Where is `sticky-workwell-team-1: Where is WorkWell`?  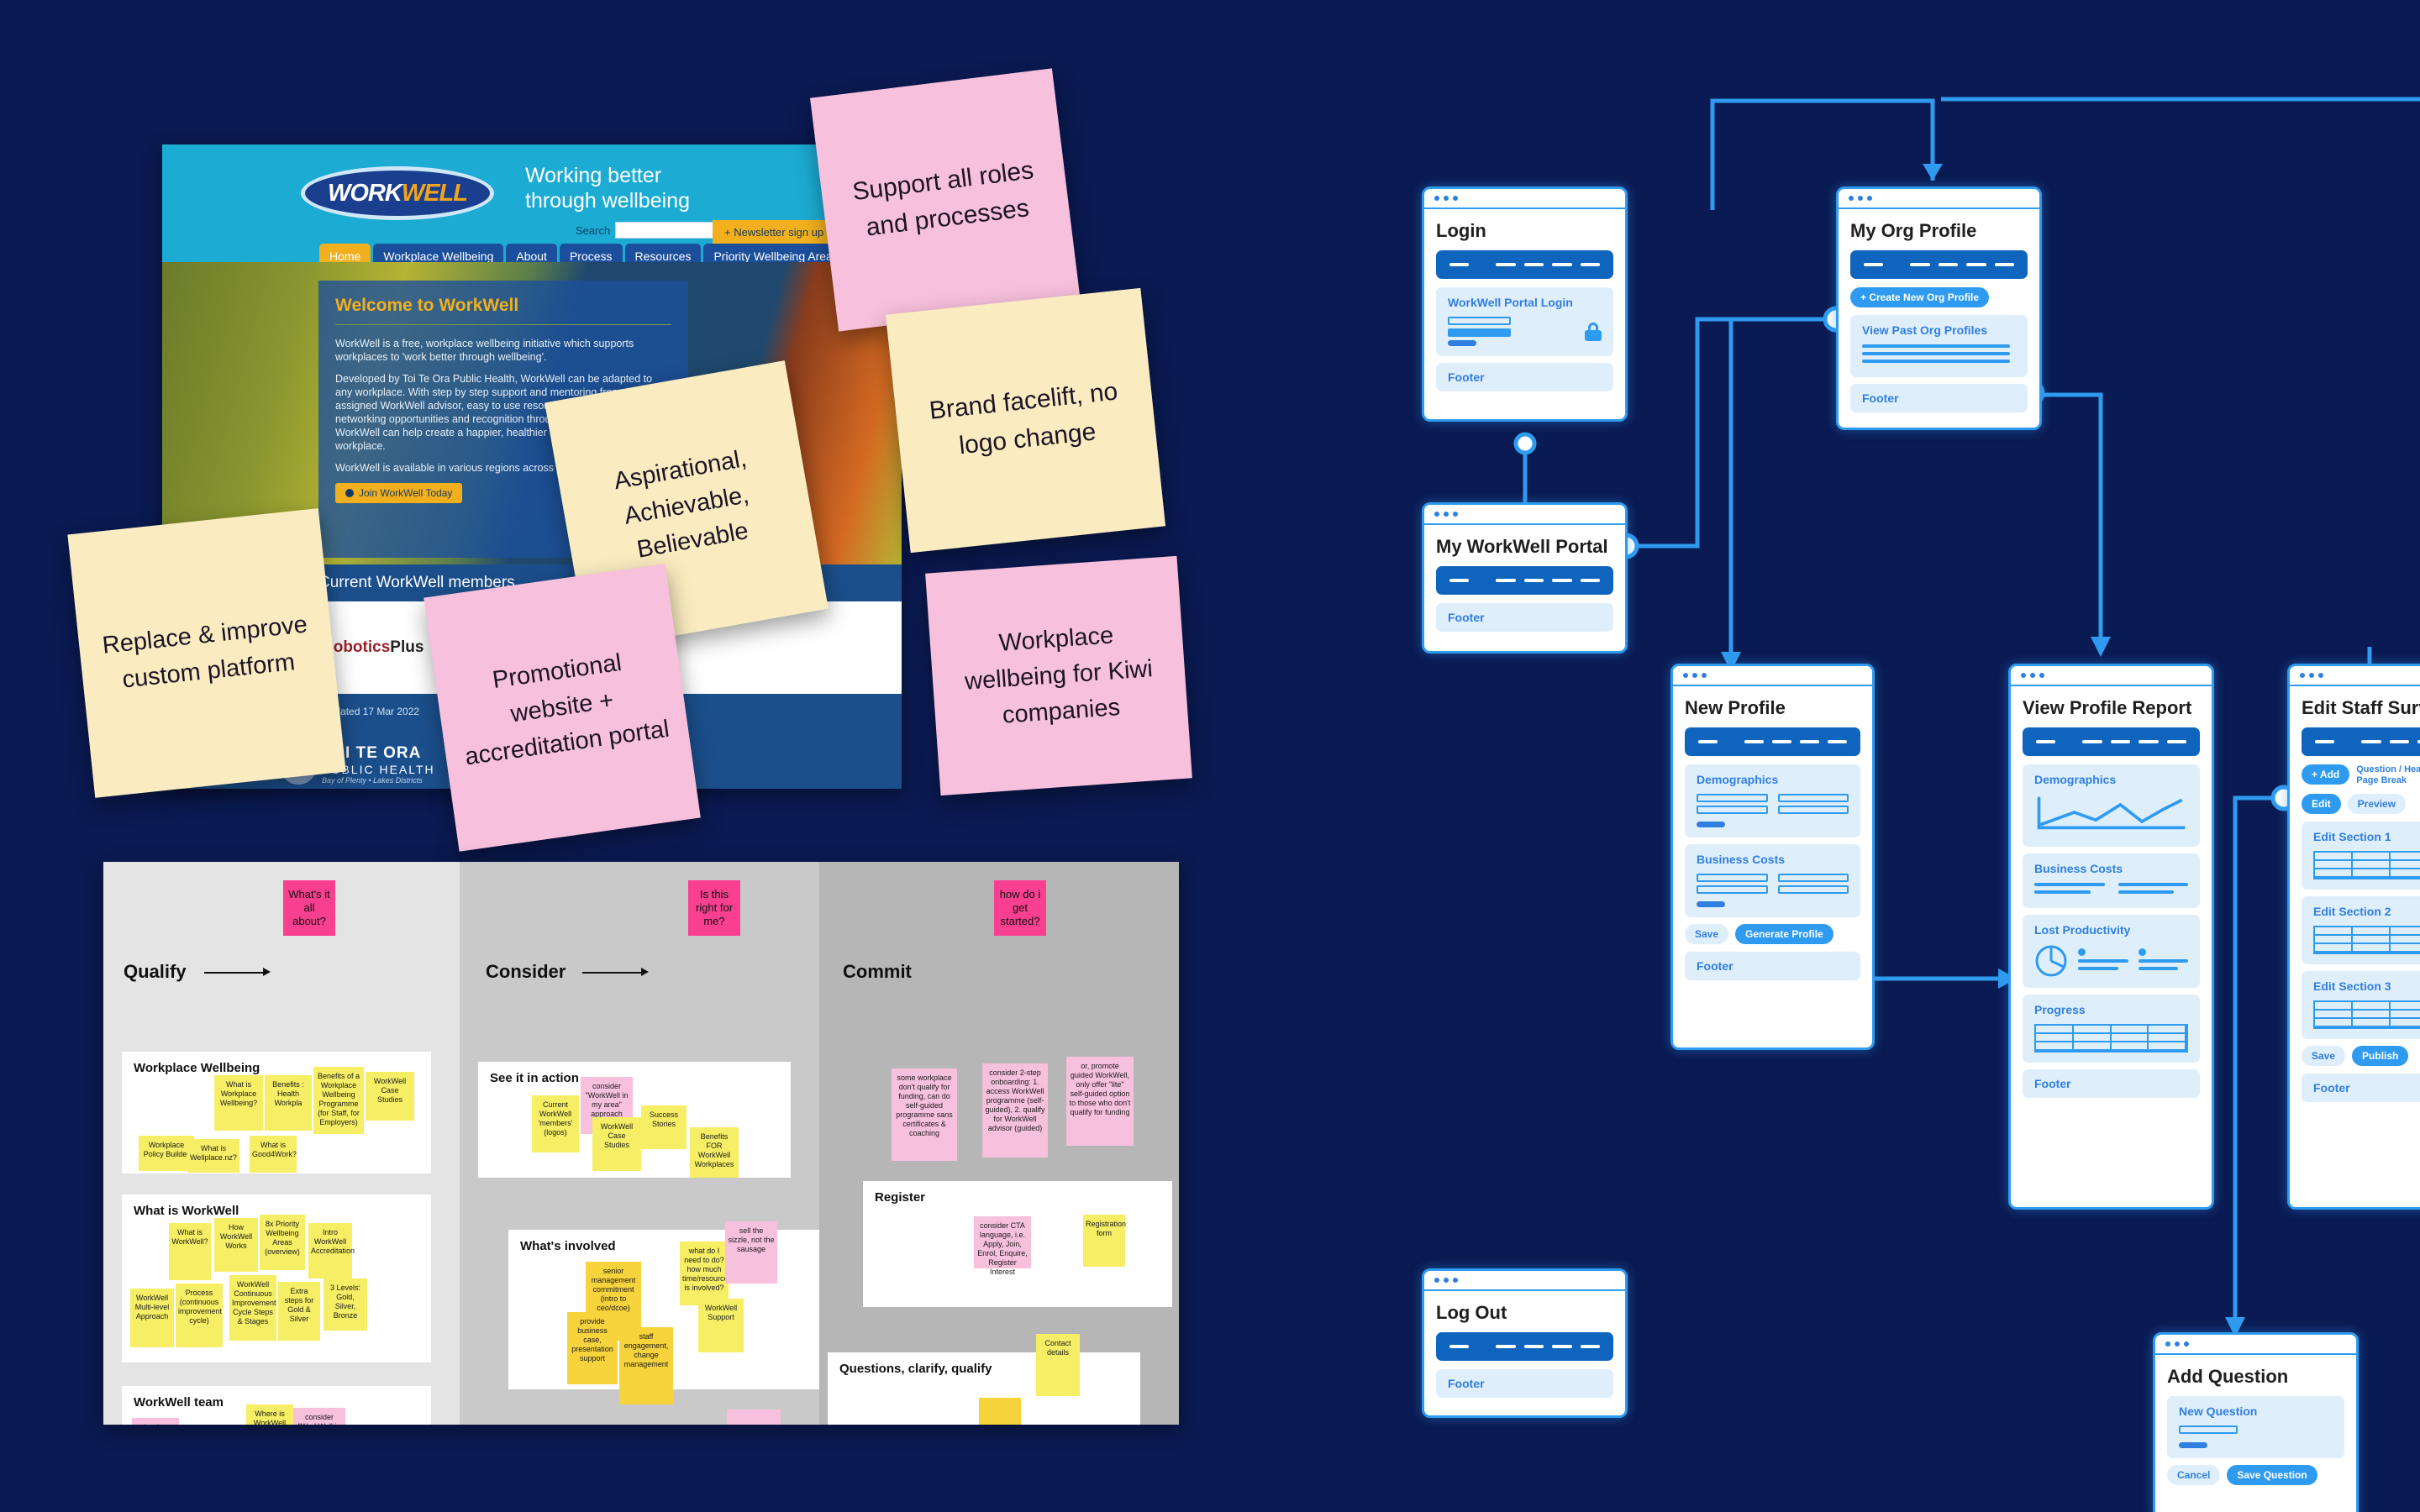 sticky-workwell-team-1: Where is WorkWell is located at coordinates (269, 1414).